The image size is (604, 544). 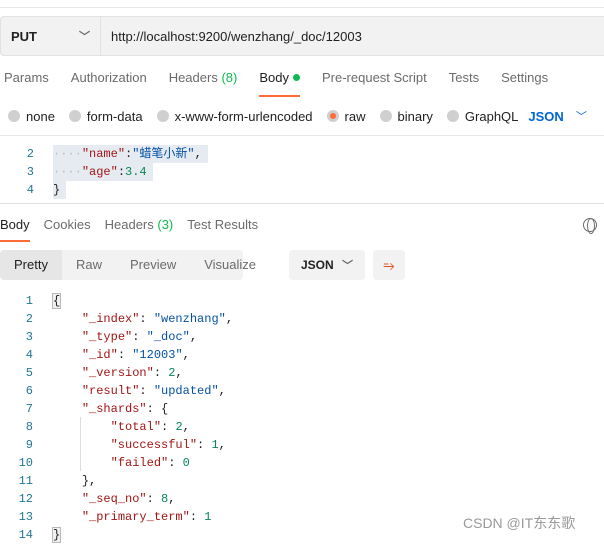 I want to click on line-code: }, so click(x=60, y=190).